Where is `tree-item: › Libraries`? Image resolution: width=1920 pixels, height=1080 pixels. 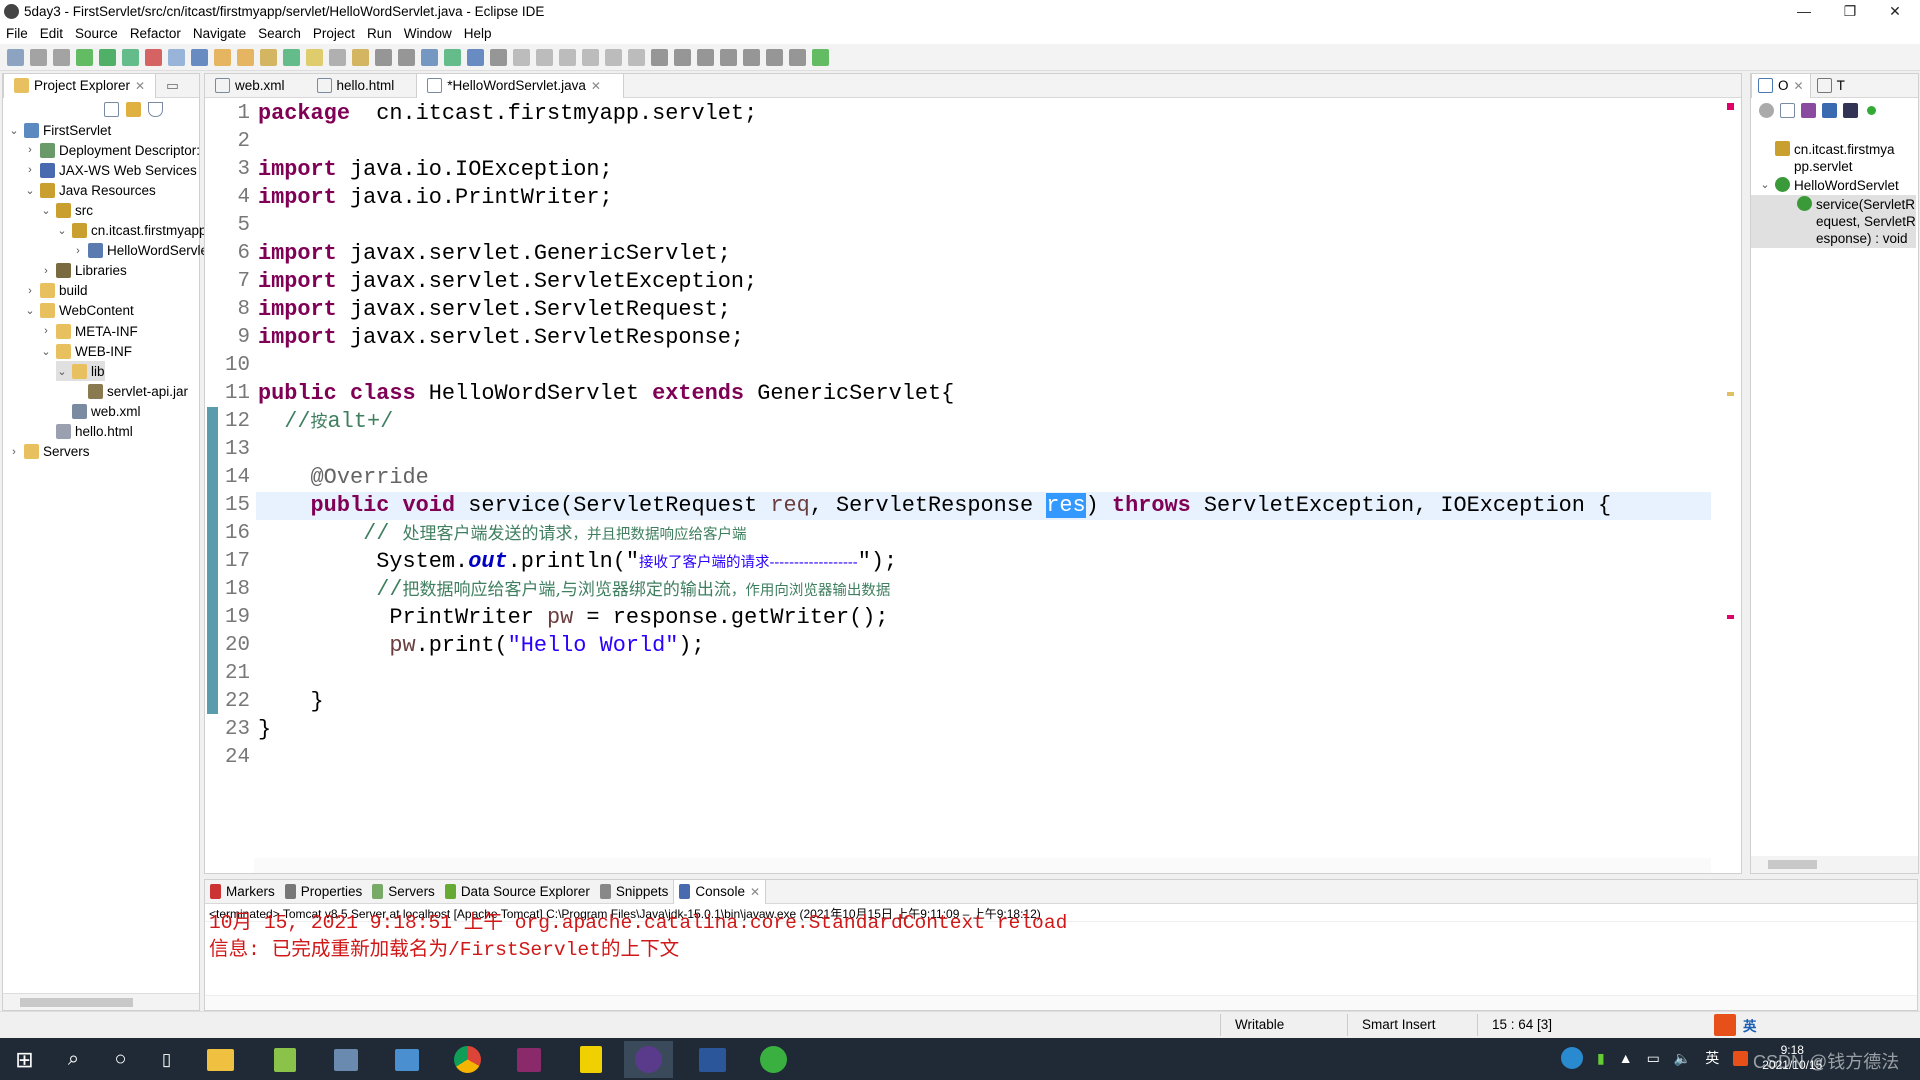 tree-item: › Libraries is located at coordinates (83, 271).